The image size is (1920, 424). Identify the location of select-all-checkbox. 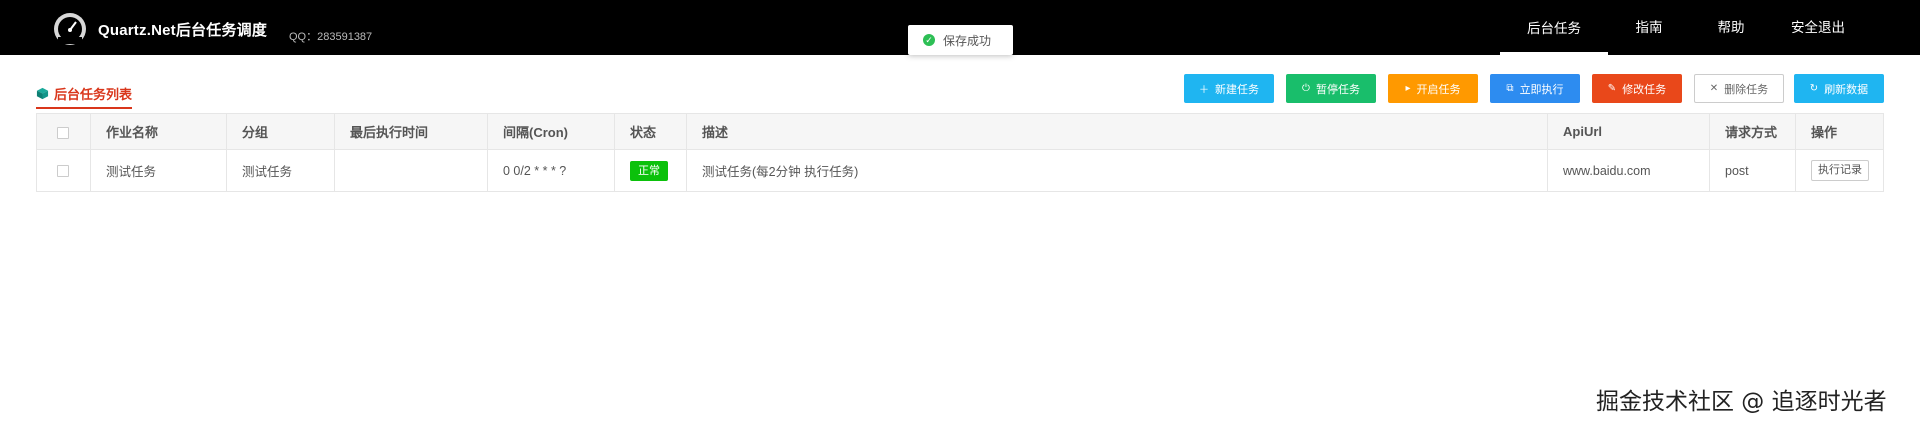
(63, 132).